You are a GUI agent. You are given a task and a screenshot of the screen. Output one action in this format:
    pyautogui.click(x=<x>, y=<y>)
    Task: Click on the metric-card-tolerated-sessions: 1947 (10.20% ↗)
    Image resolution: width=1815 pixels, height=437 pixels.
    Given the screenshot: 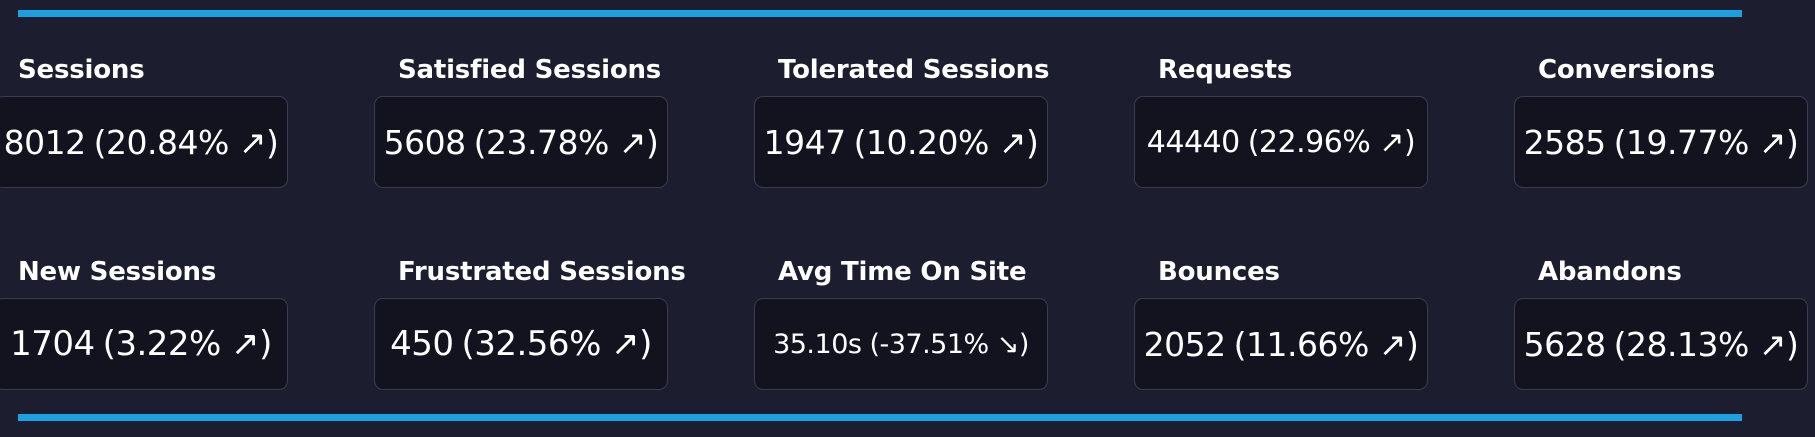 What is the action you would take?
    pyautogui.click(x=901, y=142)
    